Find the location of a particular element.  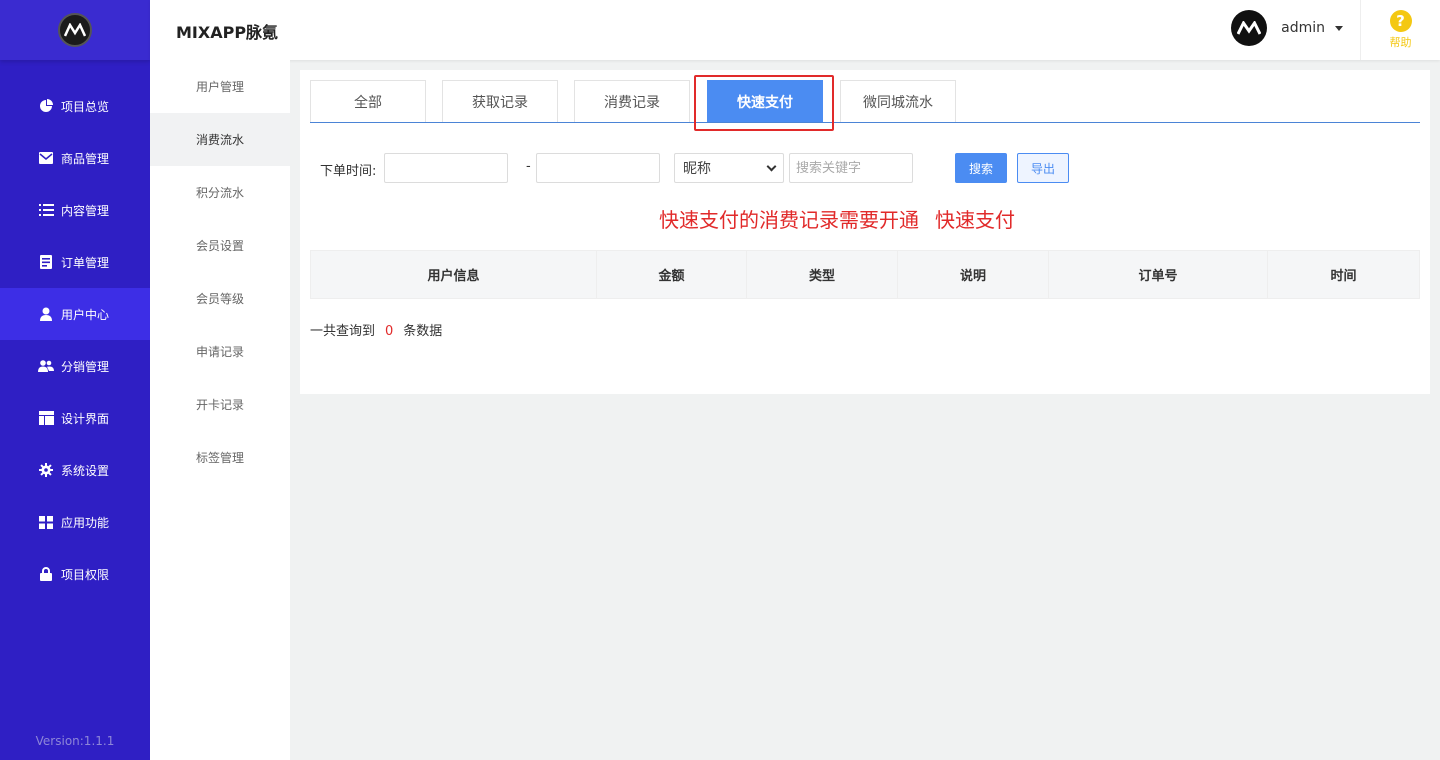

user-menu: admin is located at coordinates (1287, 28).